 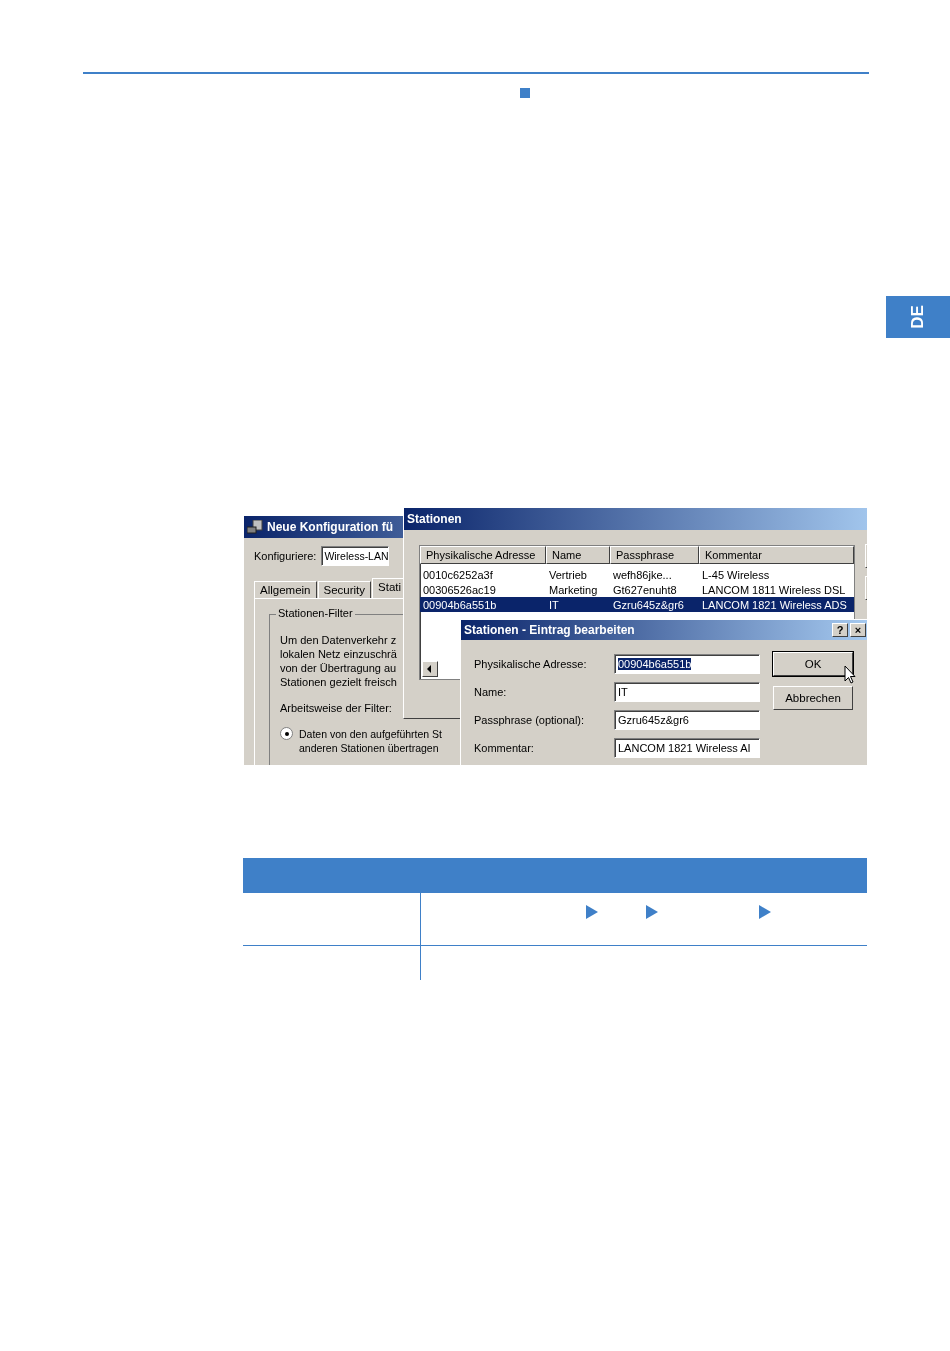 I want to click on list-row: 00904b6a551b IT Gzru645z&gr6 LANCOM 1821 Wireless ADS, so click(x=637, y=604).